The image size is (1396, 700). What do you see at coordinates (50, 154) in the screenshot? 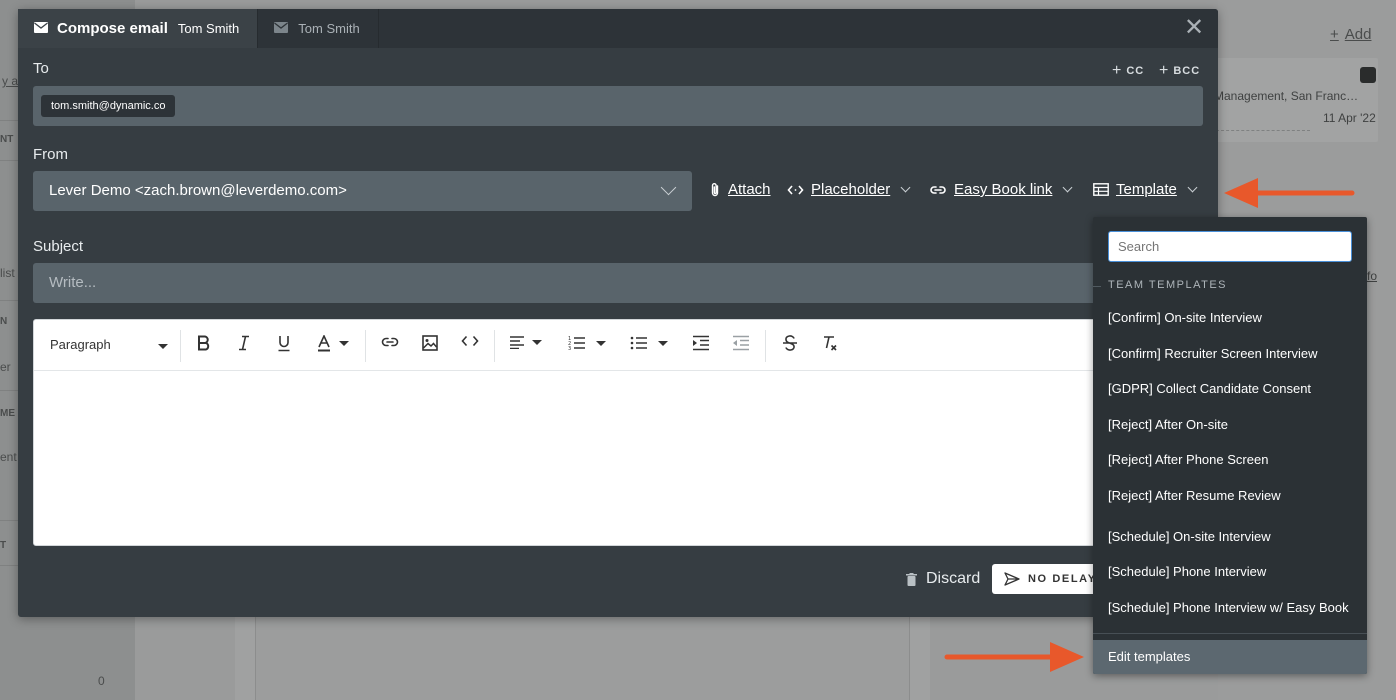
I see `from-label: From` at bounding box center [50, 154].